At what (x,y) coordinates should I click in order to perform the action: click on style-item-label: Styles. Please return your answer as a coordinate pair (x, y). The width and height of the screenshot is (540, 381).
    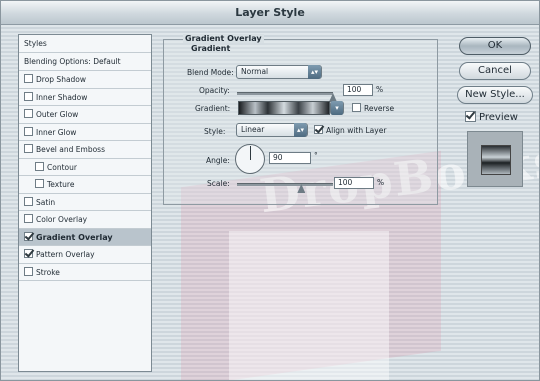
    Looking at the image, I should click on (35, 43).